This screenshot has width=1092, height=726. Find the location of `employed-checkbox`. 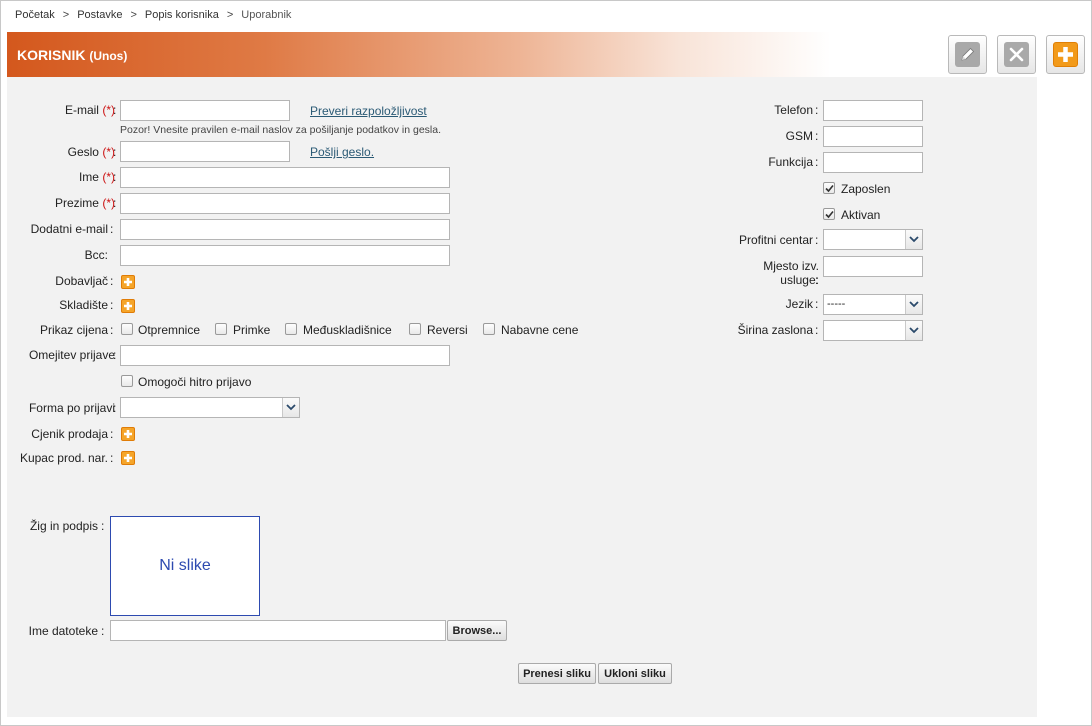

employed-checkbox is located at coordinates (829, 188).